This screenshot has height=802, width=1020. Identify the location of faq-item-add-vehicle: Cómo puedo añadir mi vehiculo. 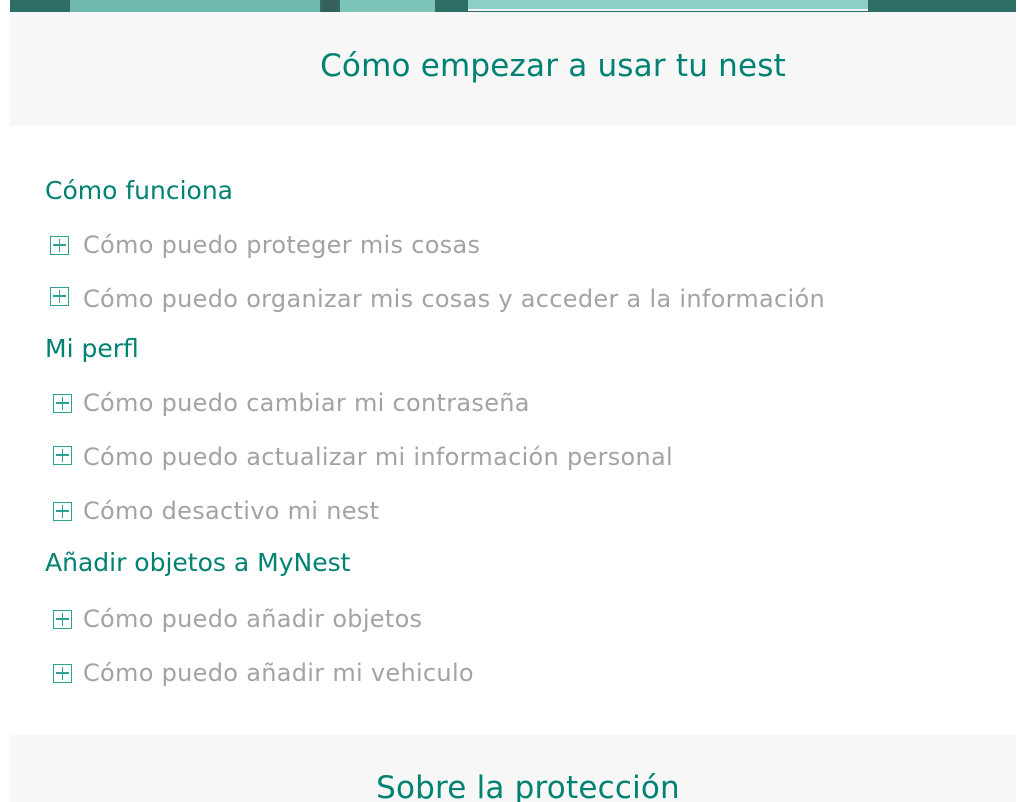
(263, 673).